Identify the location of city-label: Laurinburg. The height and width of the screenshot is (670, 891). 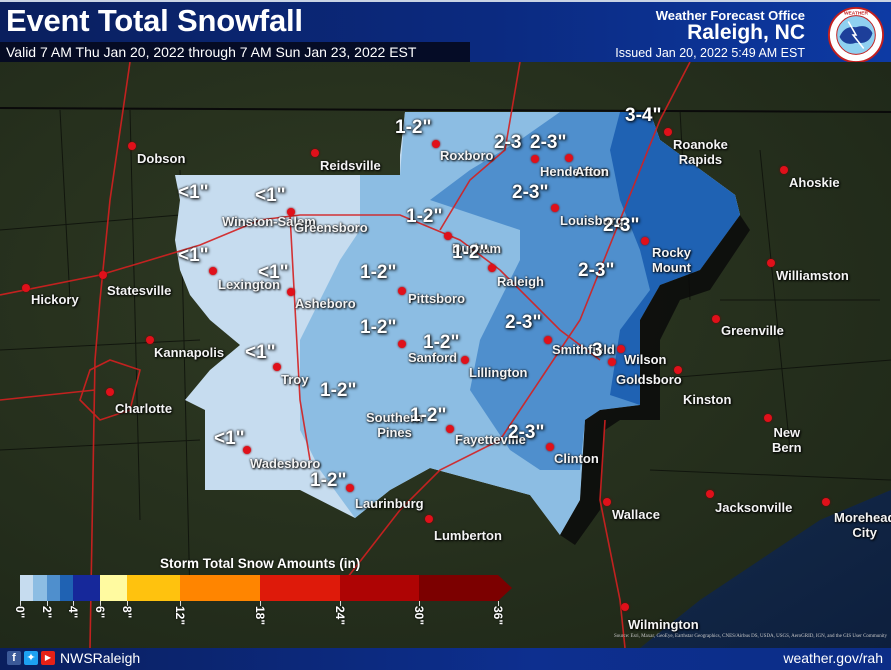
(389, 503).